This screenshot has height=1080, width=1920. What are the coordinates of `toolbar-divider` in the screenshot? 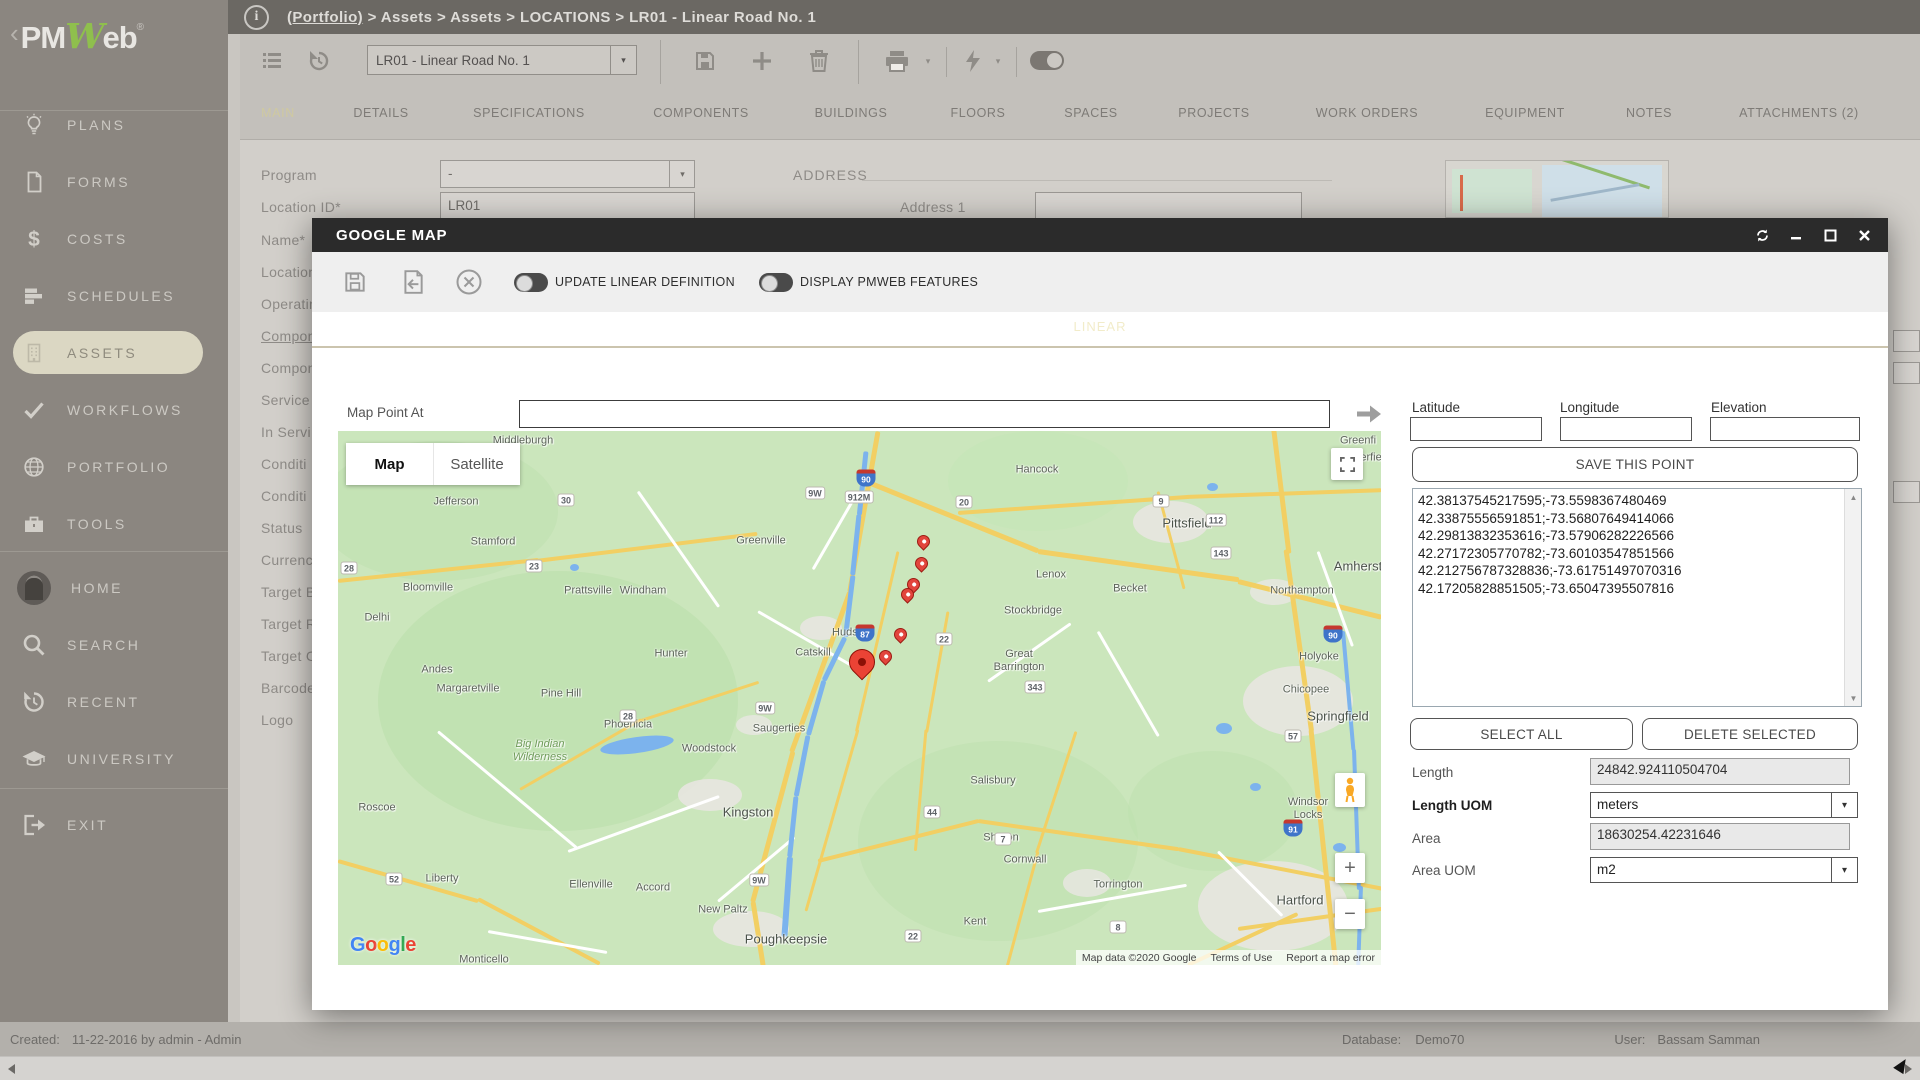 It's located at (1016, 62).